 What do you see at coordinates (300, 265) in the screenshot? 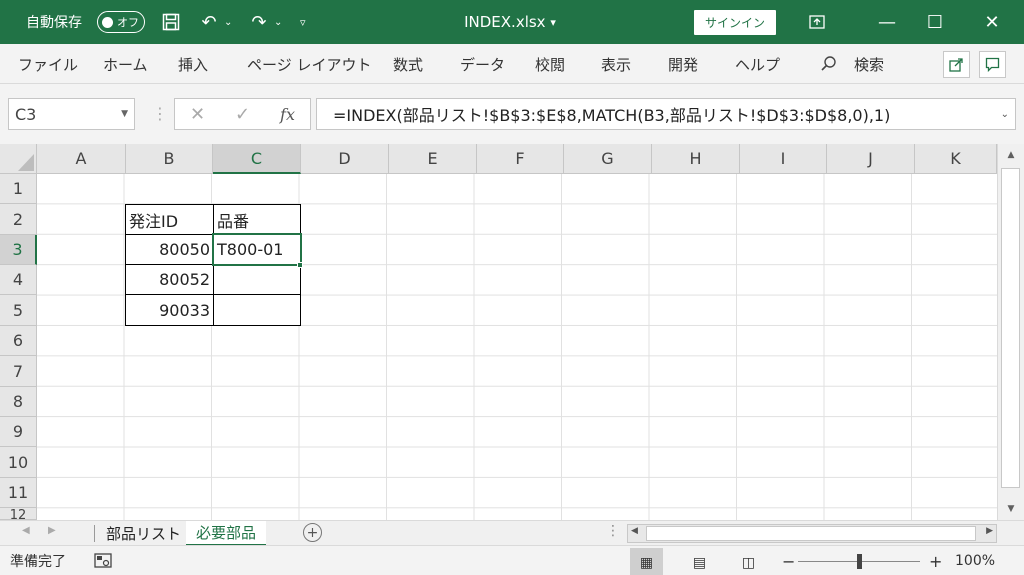
I see `fill-handle` at bounding box center [300, 265].